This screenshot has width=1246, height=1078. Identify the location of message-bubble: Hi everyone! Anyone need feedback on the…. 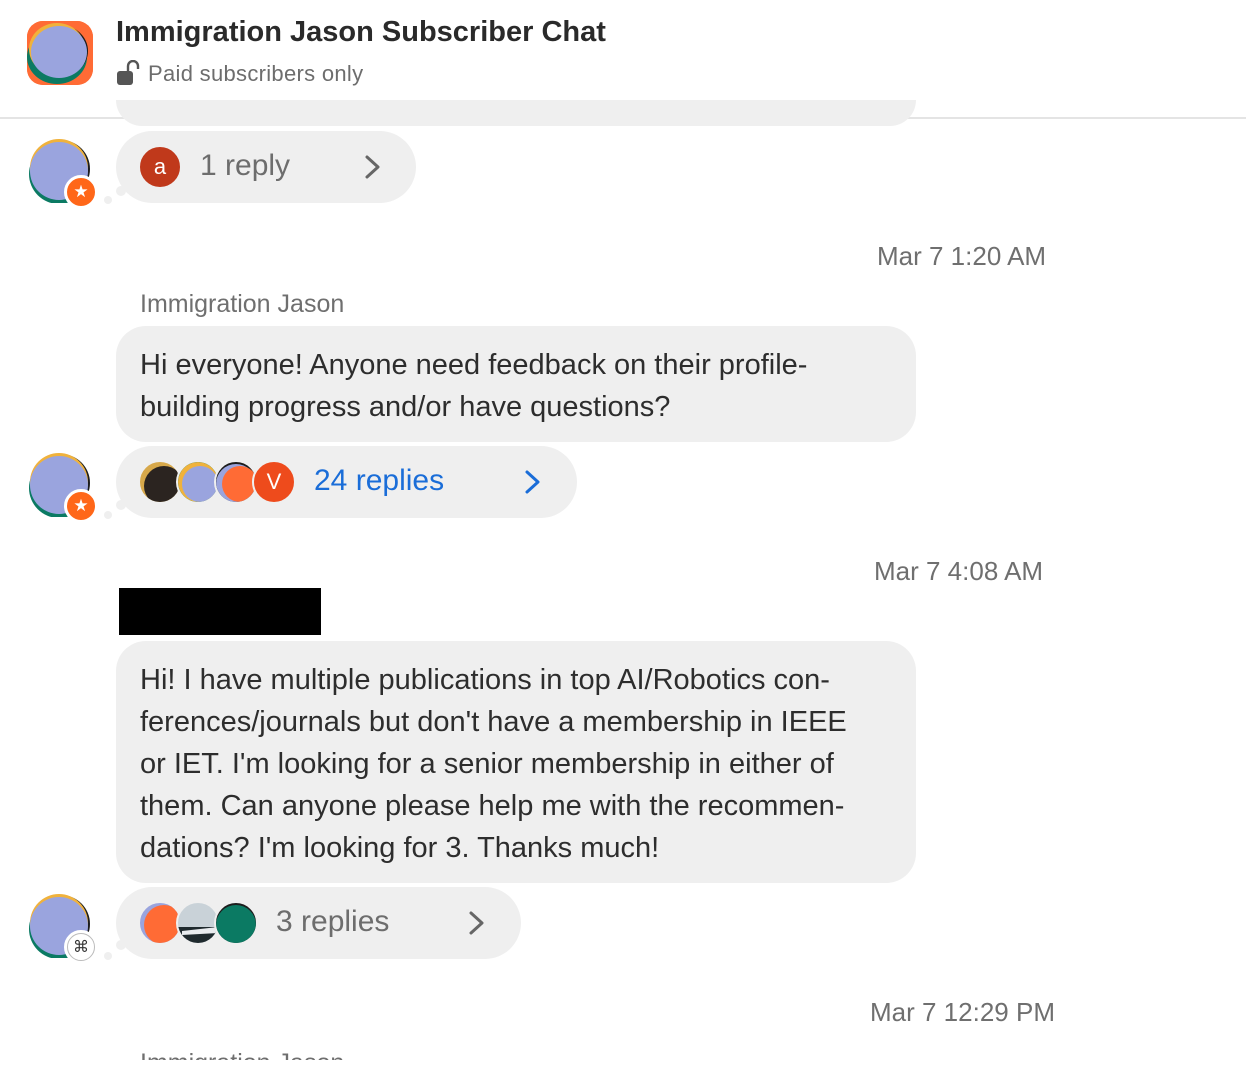
(516, 384).